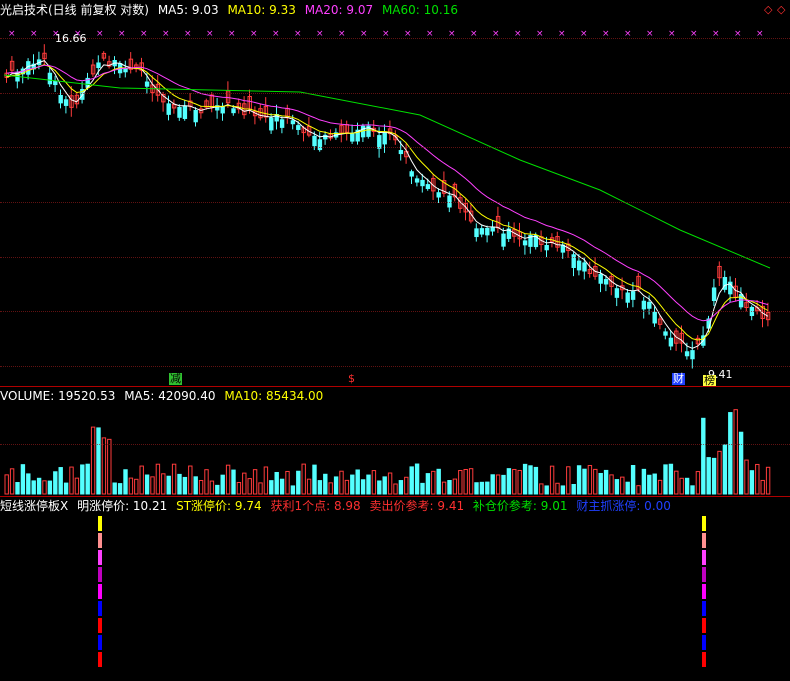 The image size is (790, 681). Describe the element at coordinates (678, 379) in the screenshot. I see `marker-cai: 财` at that location.